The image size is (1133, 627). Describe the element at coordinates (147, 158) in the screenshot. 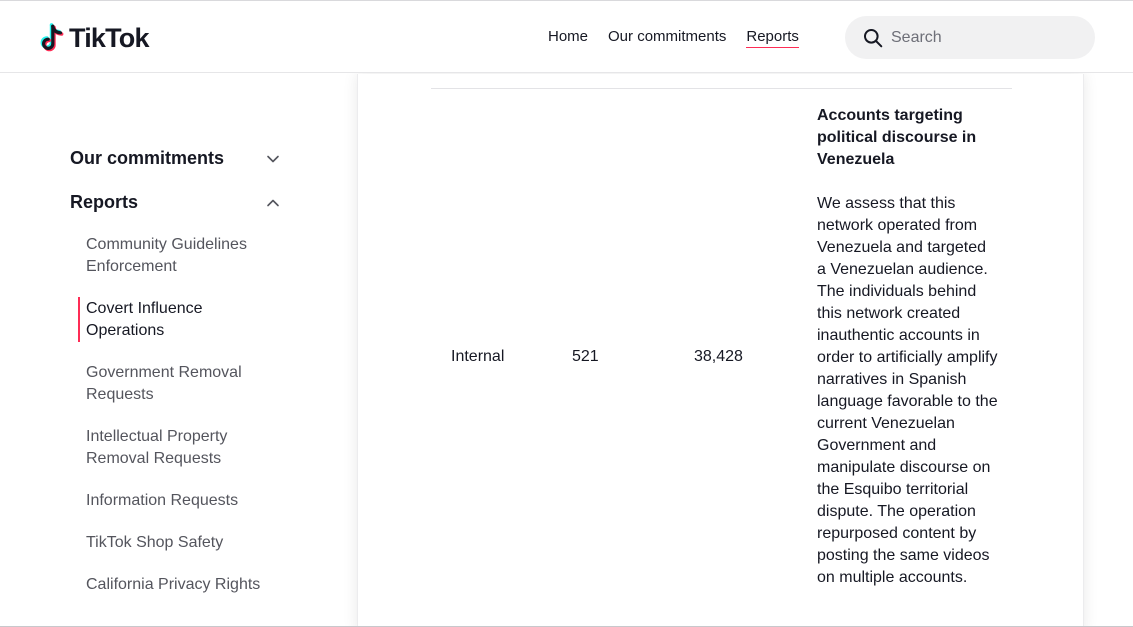

I see `sidebar-section-label: Our commitments` at that location.